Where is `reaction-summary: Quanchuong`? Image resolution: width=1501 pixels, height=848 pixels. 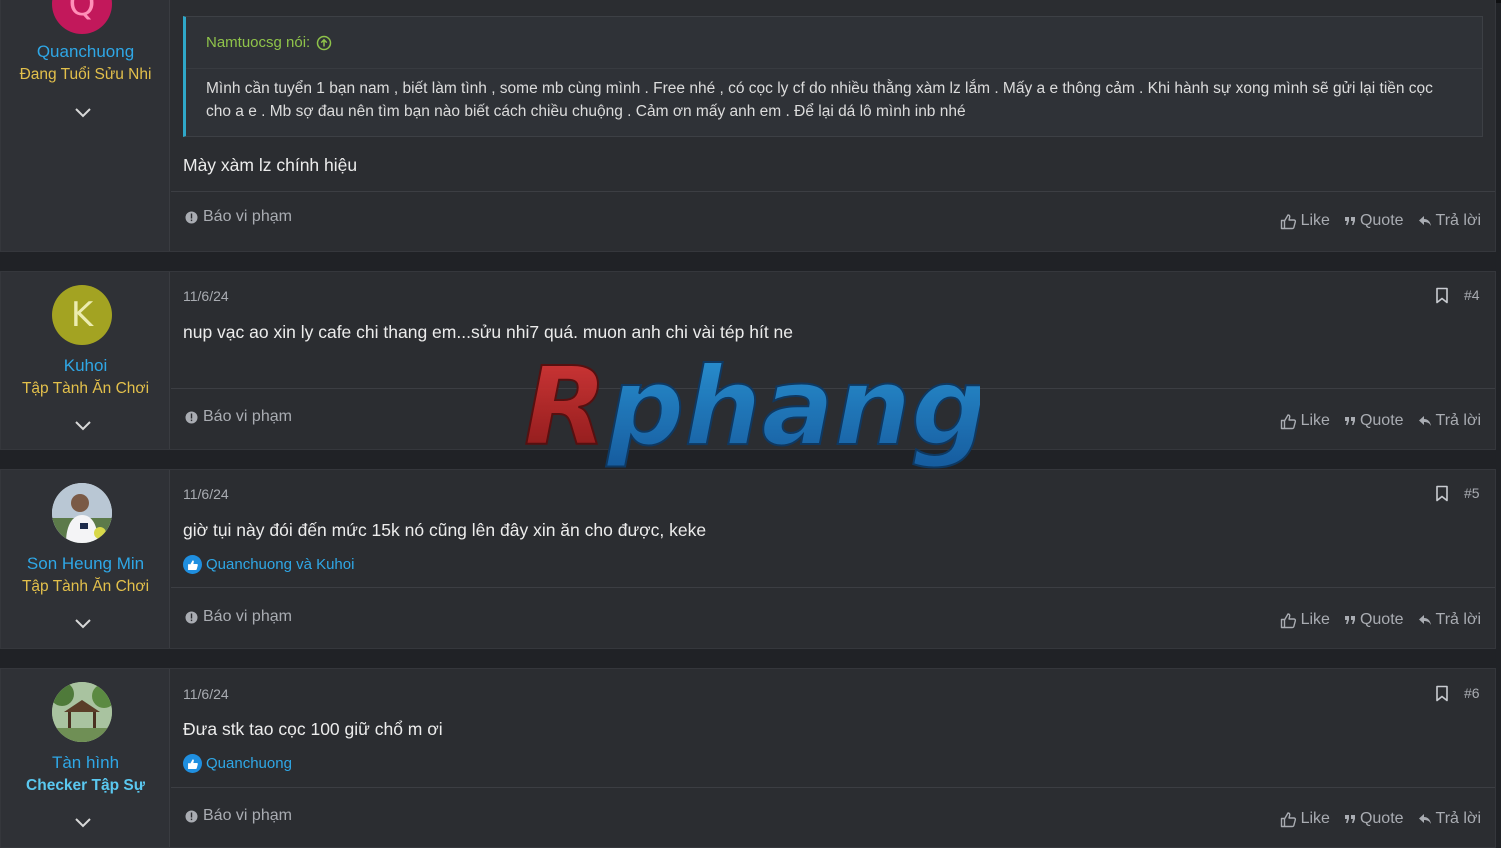 reaction-summary: Quanchuong is located at coordinates (237, 763).